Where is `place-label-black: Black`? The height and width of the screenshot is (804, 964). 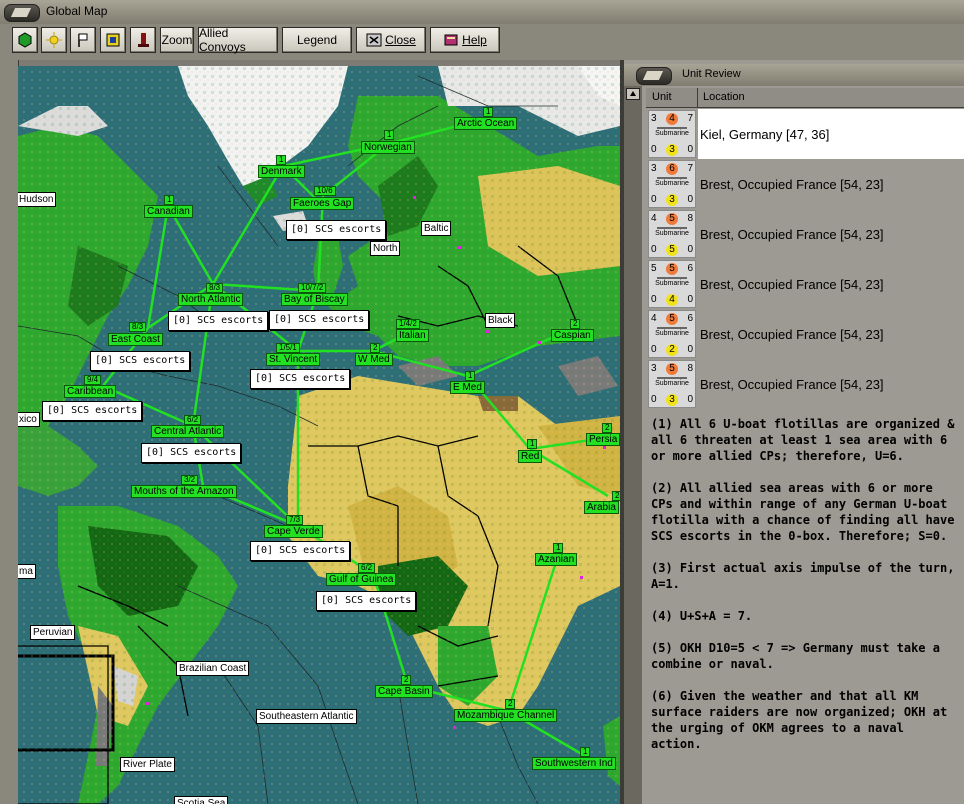 place-label-black: Black is located at coordinates (500, 320).